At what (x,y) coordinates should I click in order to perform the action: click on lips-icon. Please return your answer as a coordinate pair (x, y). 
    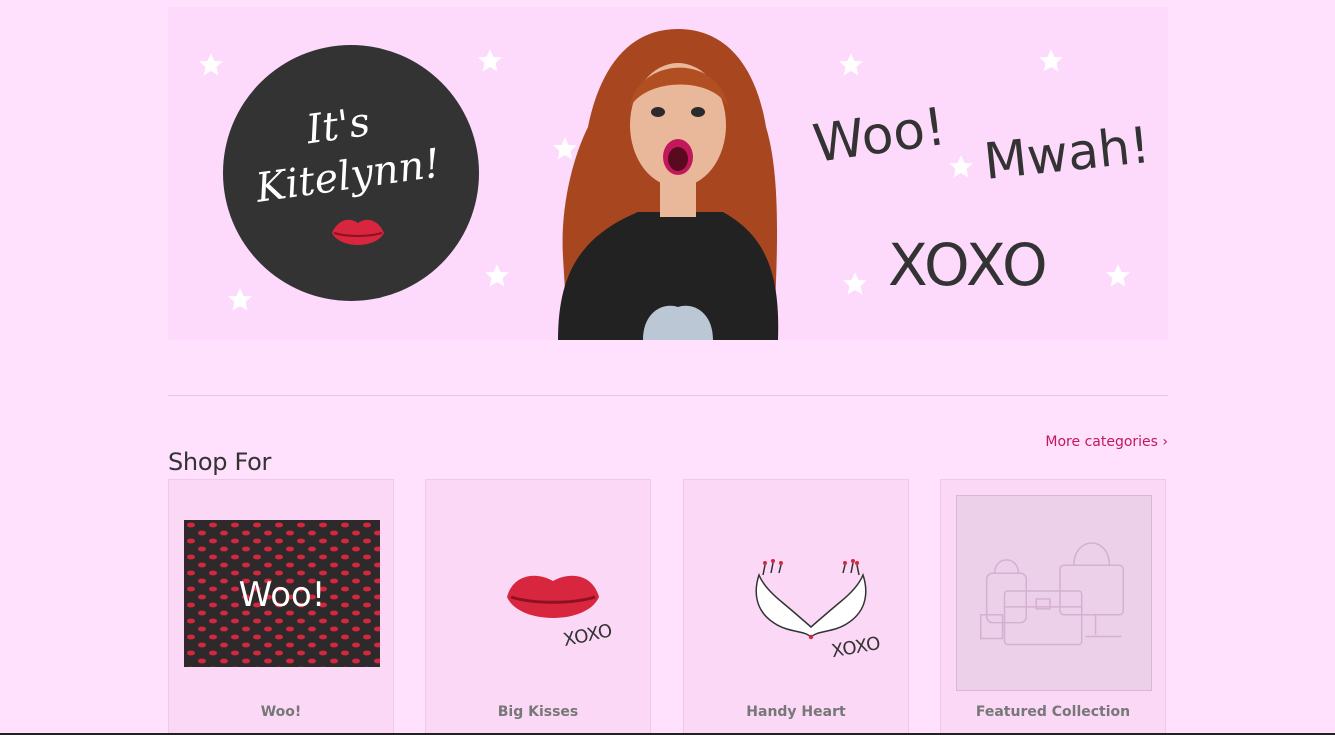
    Looking at the image, I should click on (553, 596).